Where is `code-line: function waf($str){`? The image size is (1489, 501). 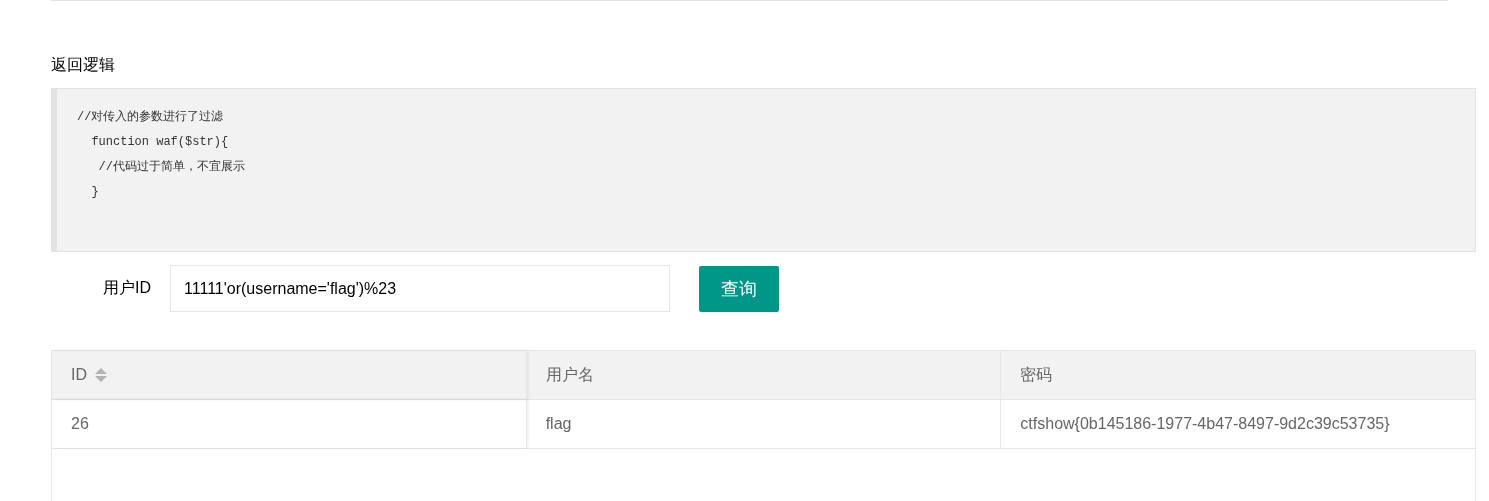
code-line: function waf($str){ is located at coordinates (160, 142).